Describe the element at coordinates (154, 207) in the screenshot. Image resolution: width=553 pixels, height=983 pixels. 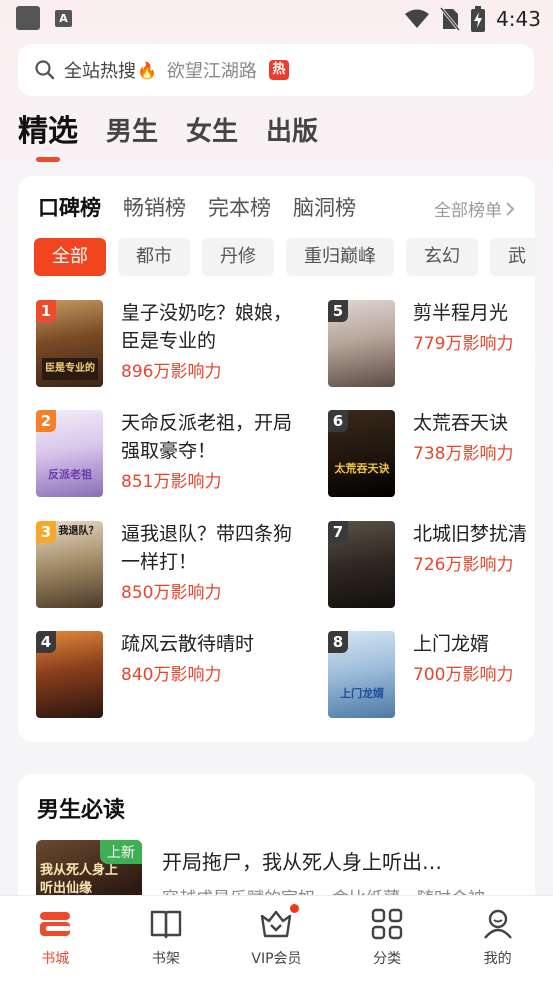
I see `tab-bestseller-ranking: 畅销榜` at that location.